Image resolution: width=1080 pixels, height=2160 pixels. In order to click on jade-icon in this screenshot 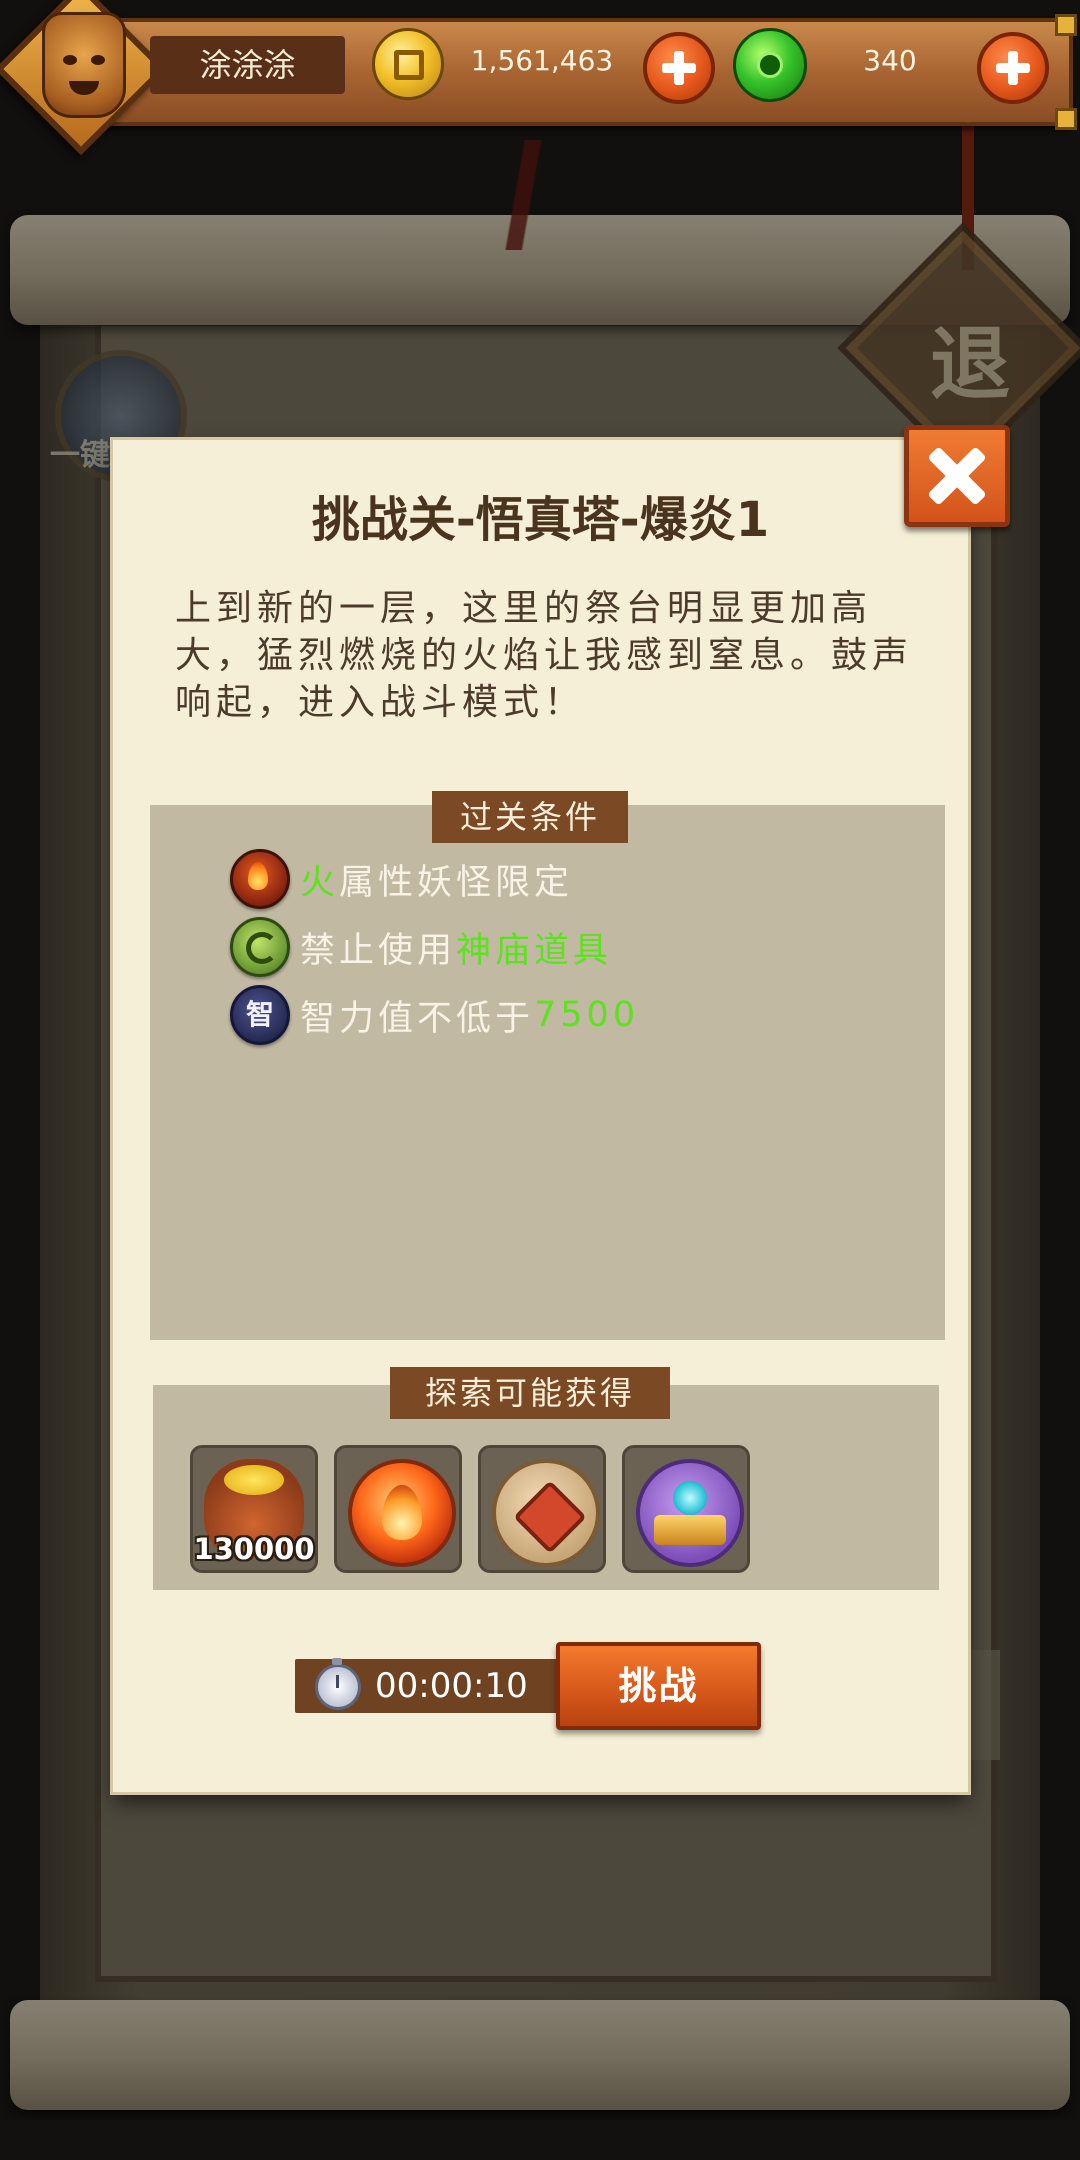, I will do `click(770, 65)`.